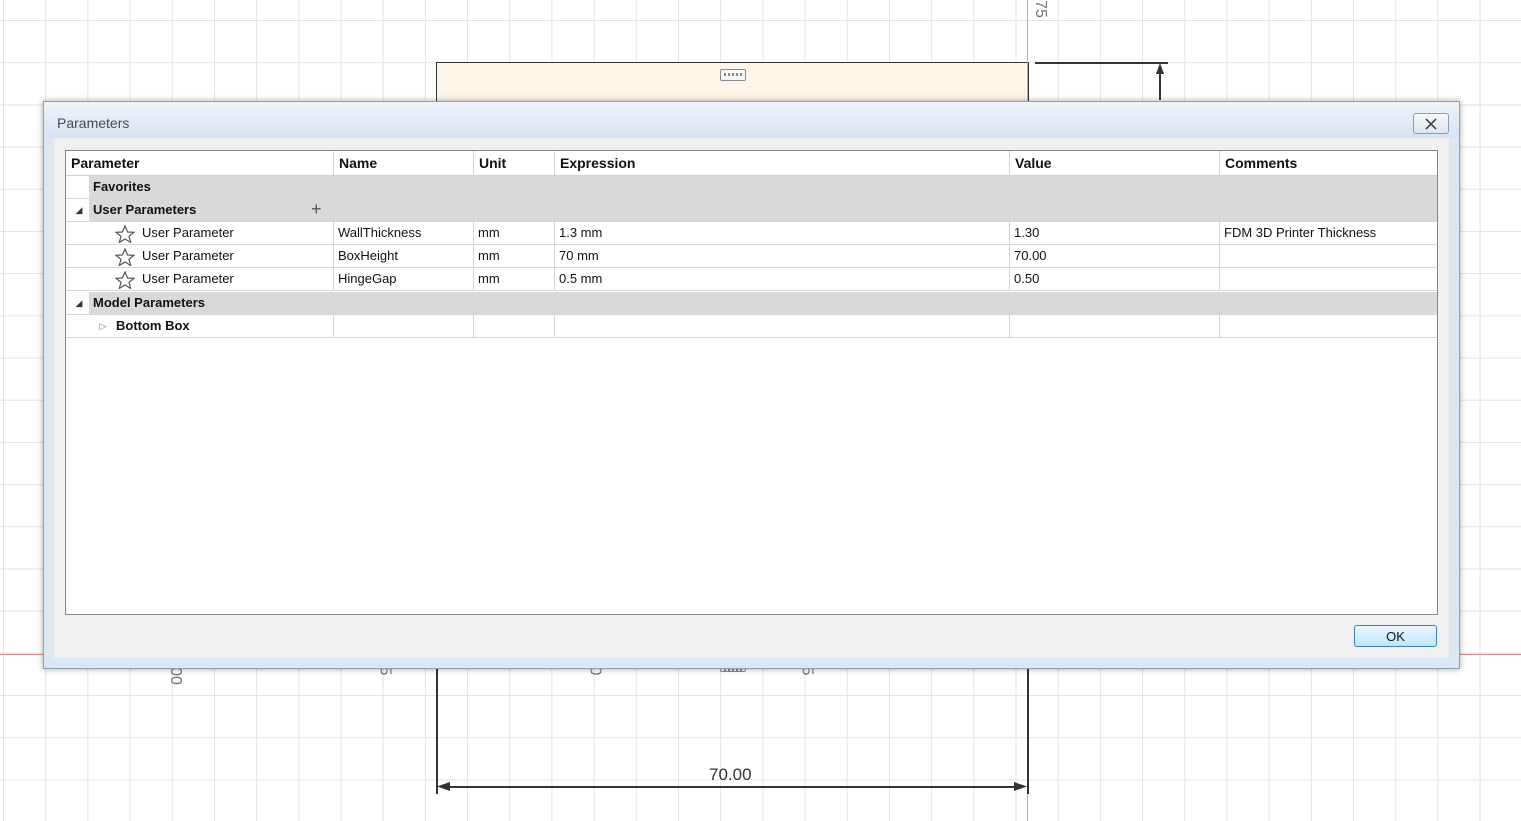 The width and height of the screenshot is (1521, 821). Describe the element at coordinates (1160, 68) in the screenshot. I see `arrowhead-up-icon` at that location.